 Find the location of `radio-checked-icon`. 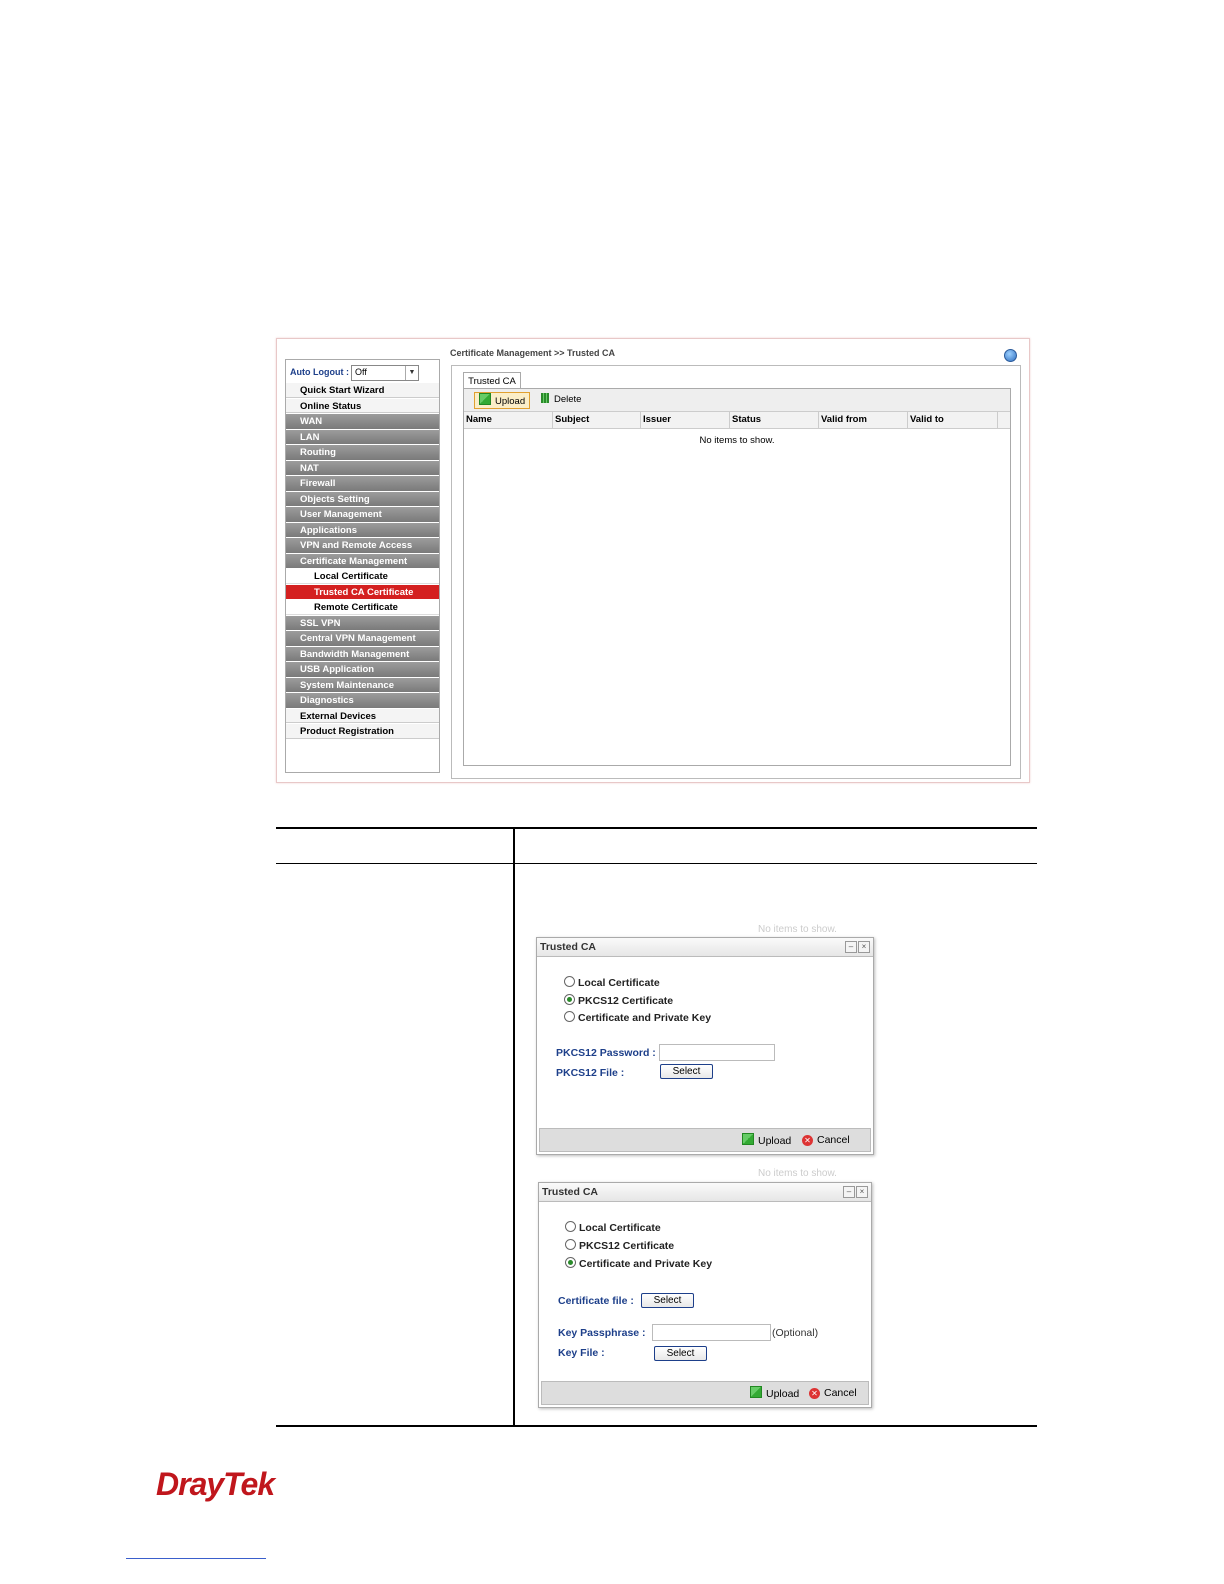

radio-checked-icon is located at coordinates (569, 999).